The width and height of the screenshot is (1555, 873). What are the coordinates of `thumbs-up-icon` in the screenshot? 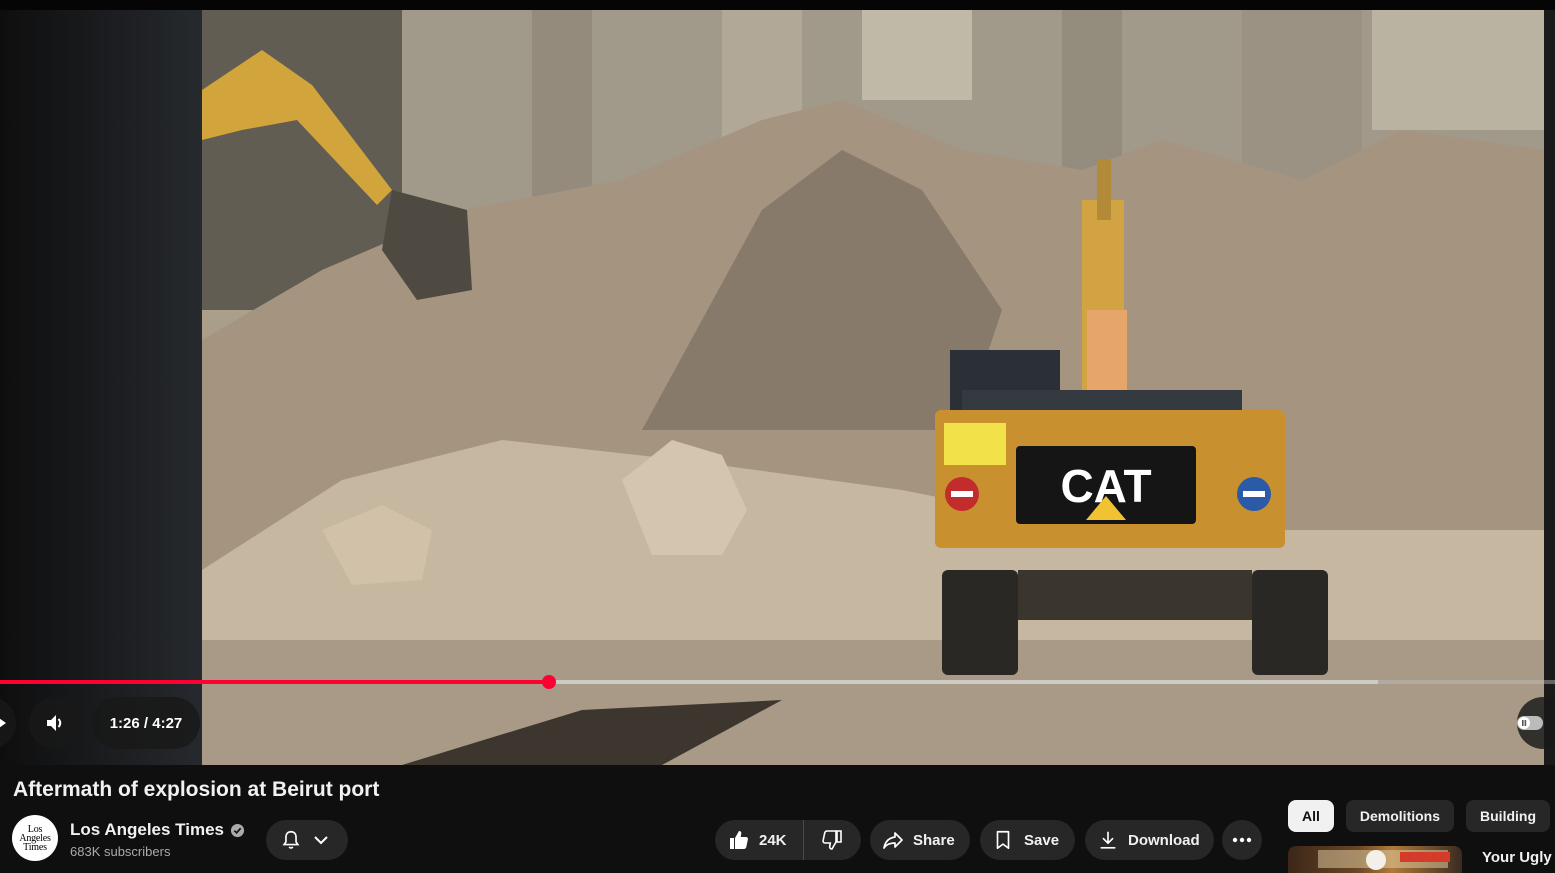 It's located at (739, 840).